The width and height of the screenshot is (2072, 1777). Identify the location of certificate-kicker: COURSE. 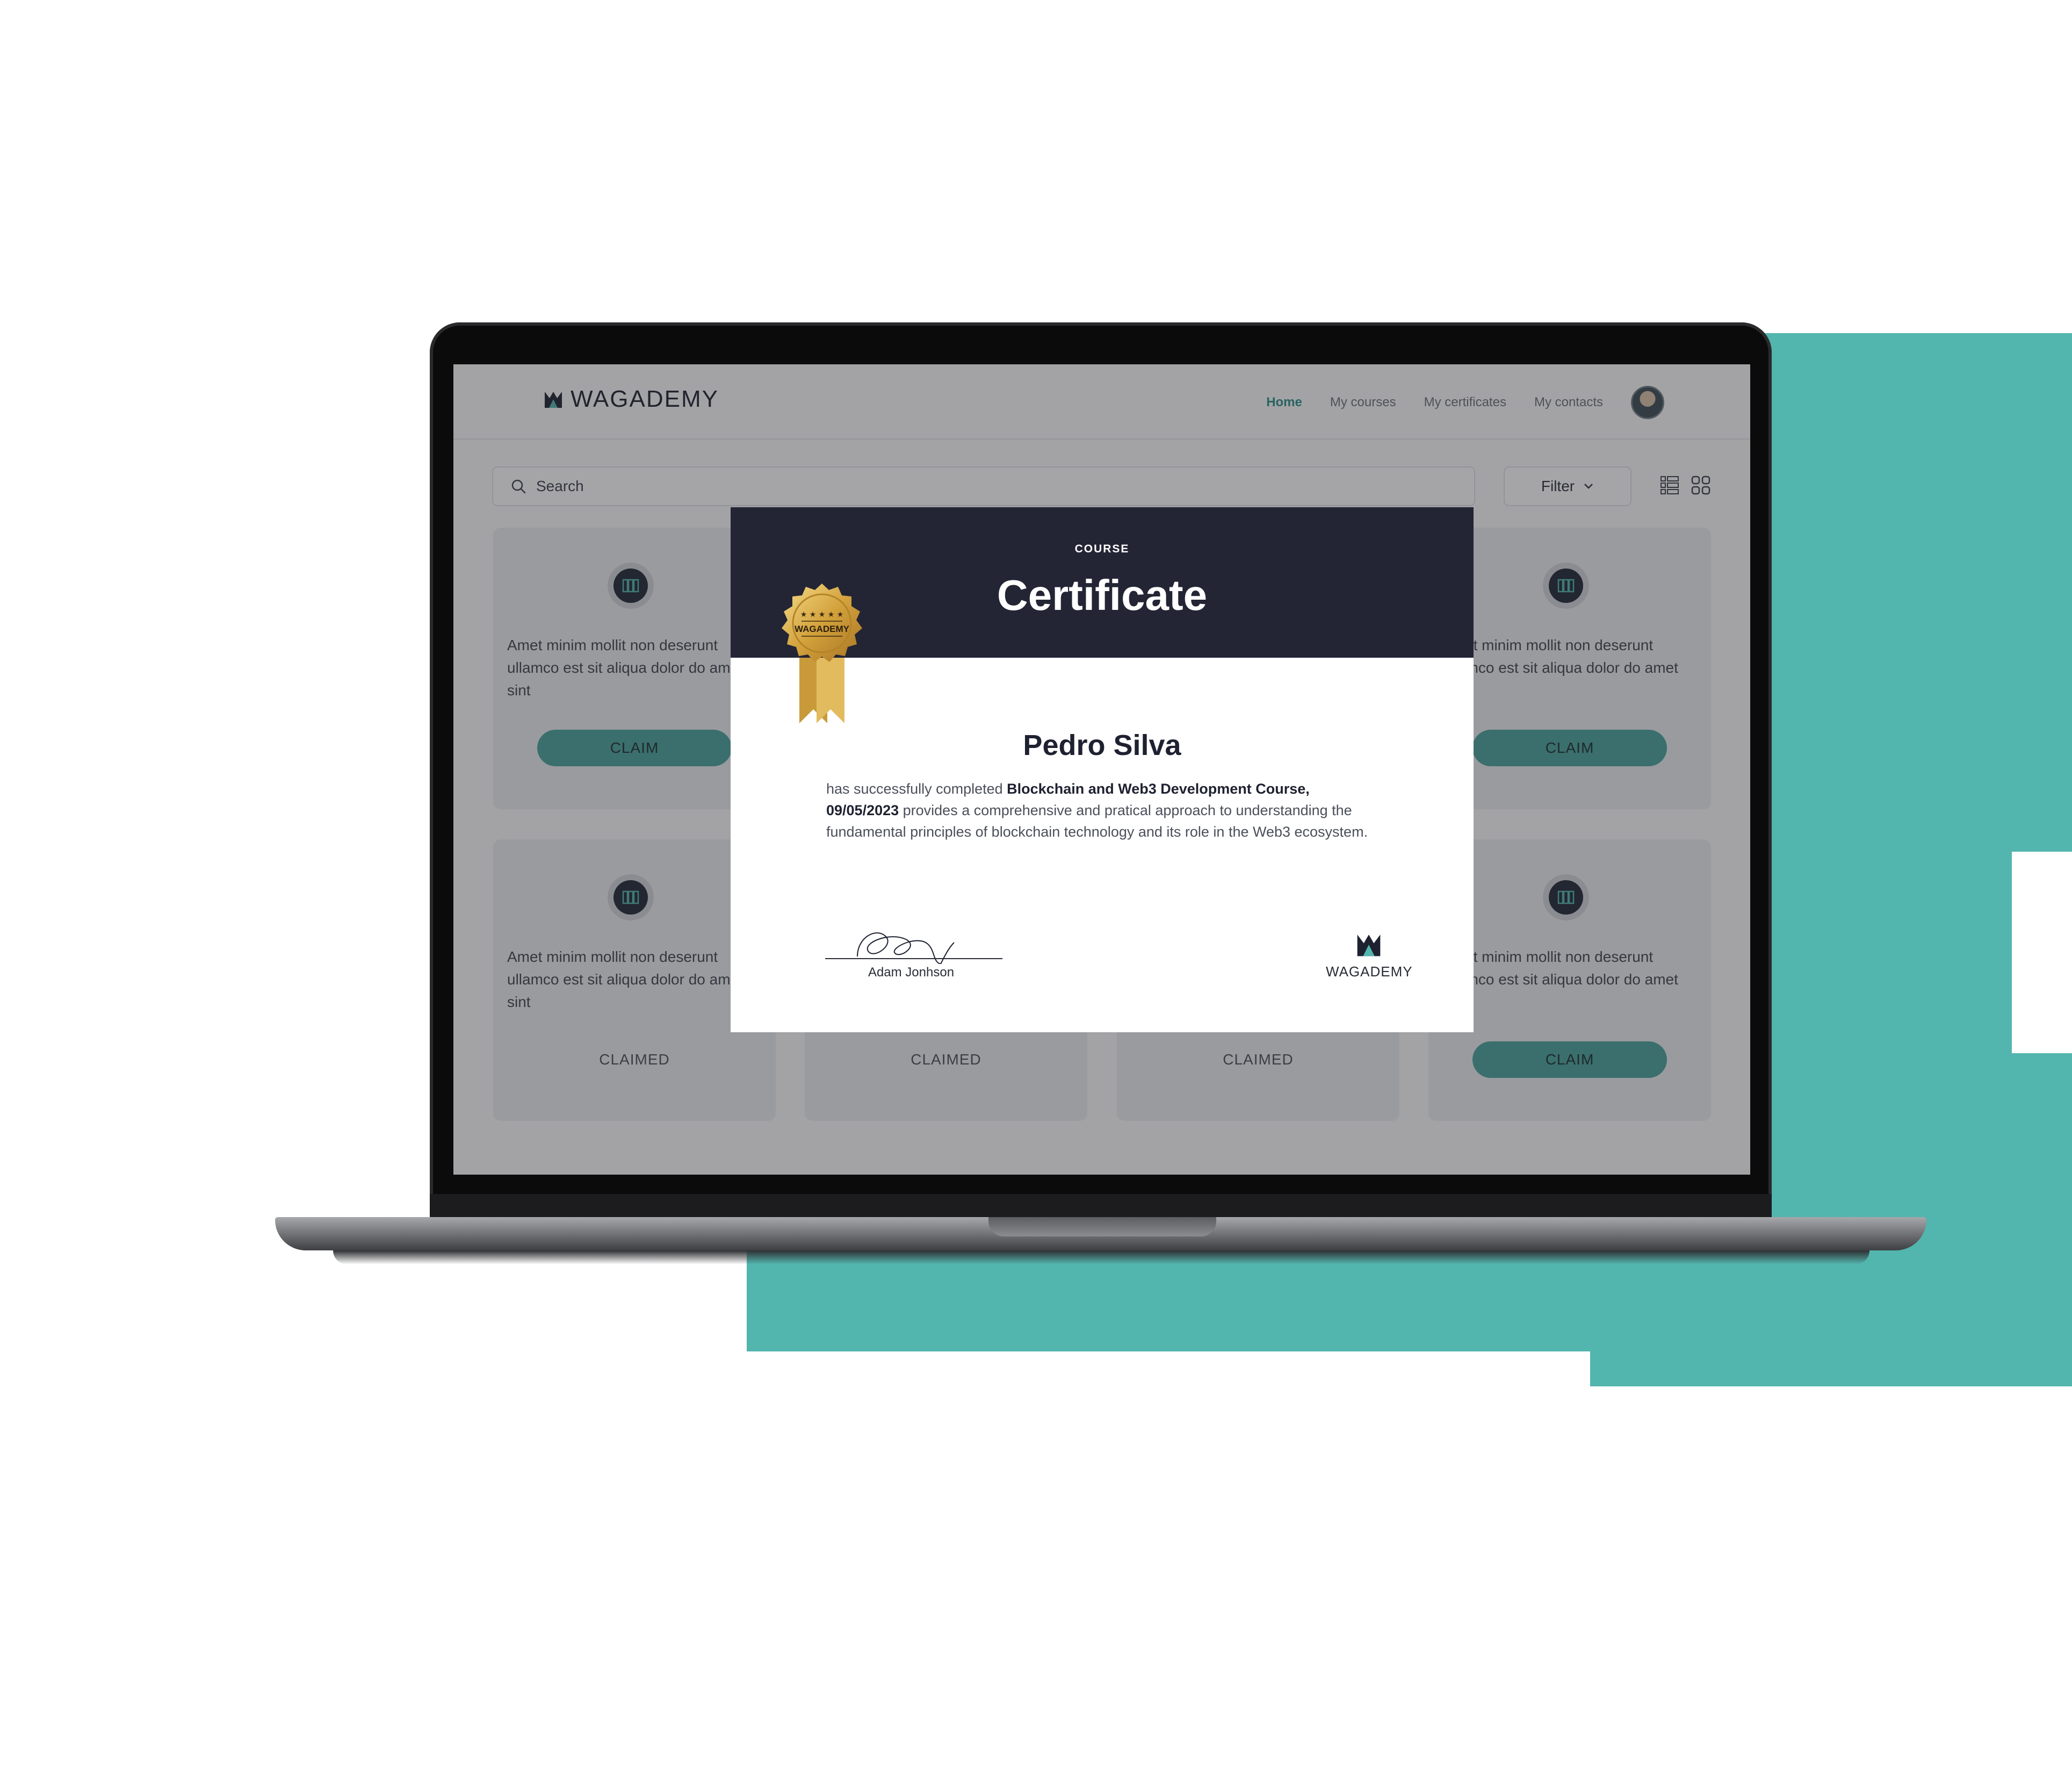
(1102, 549).